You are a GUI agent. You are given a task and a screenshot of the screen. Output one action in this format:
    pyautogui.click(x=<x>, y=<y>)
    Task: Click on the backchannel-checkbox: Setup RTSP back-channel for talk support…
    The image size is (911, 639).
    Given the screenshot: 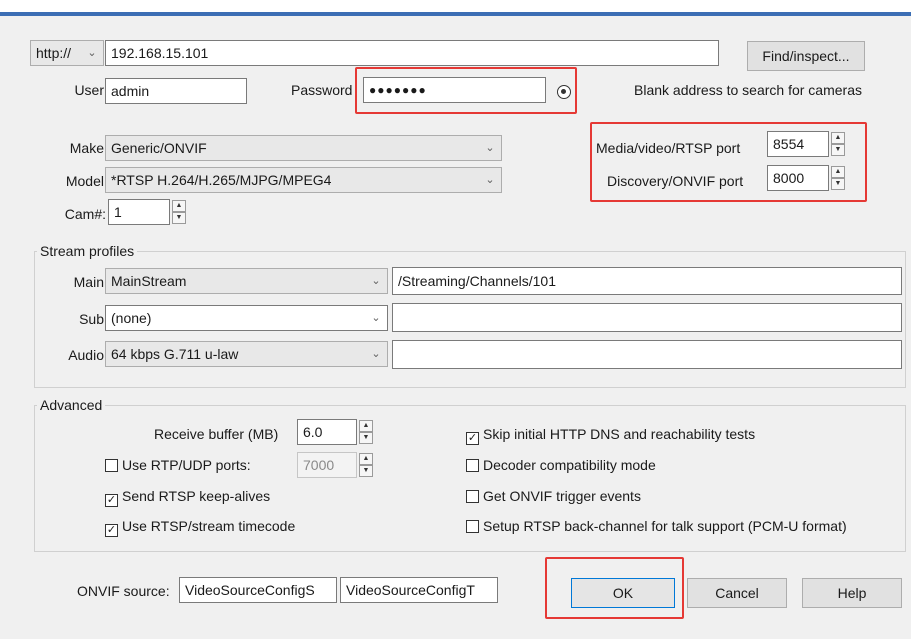 What is the action you would take?
    pyautogui.click(x=656, y=526)
    